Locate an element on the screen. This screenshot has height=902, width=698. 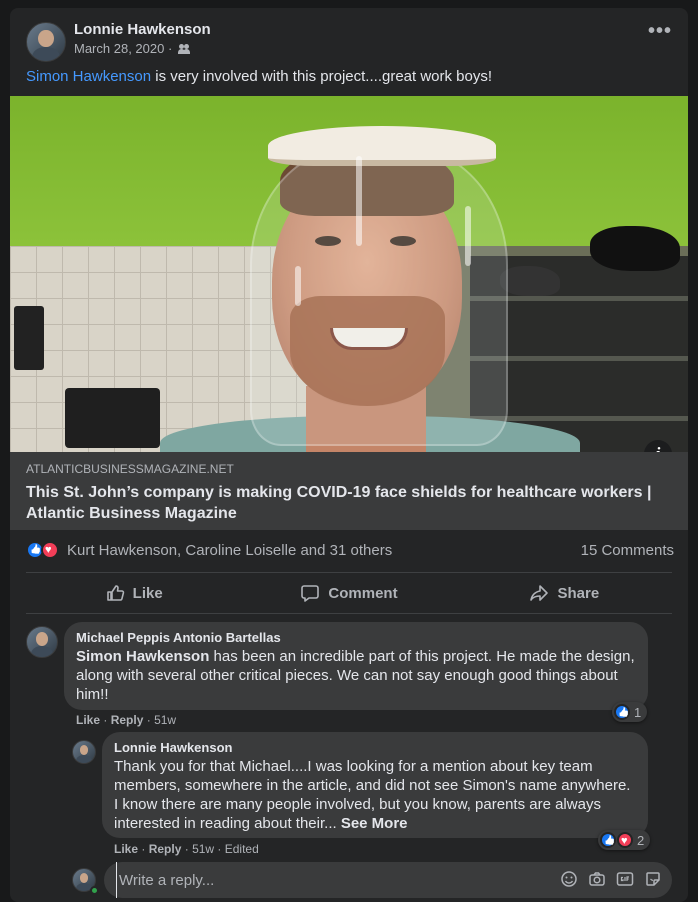
like-button: Like is located at coordinates (133, 593).